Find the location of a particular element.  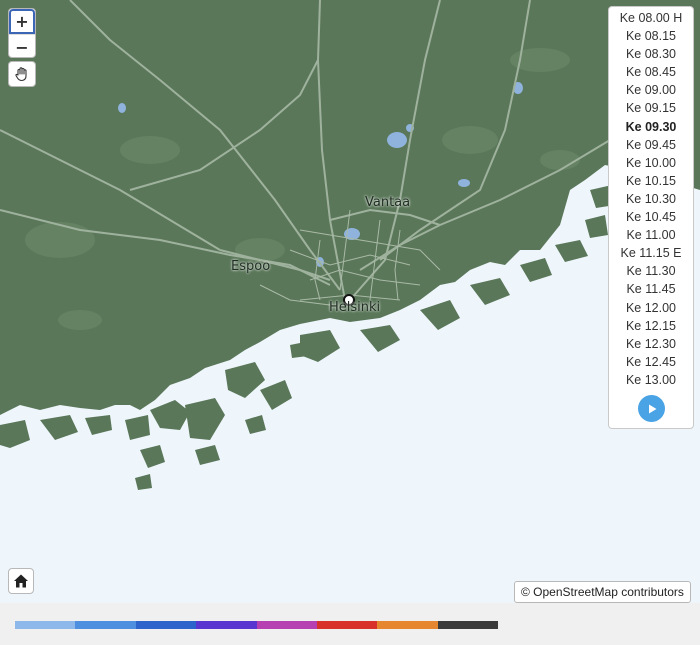

time-item: Ke 12.45 is located at coordinates (651, 362).